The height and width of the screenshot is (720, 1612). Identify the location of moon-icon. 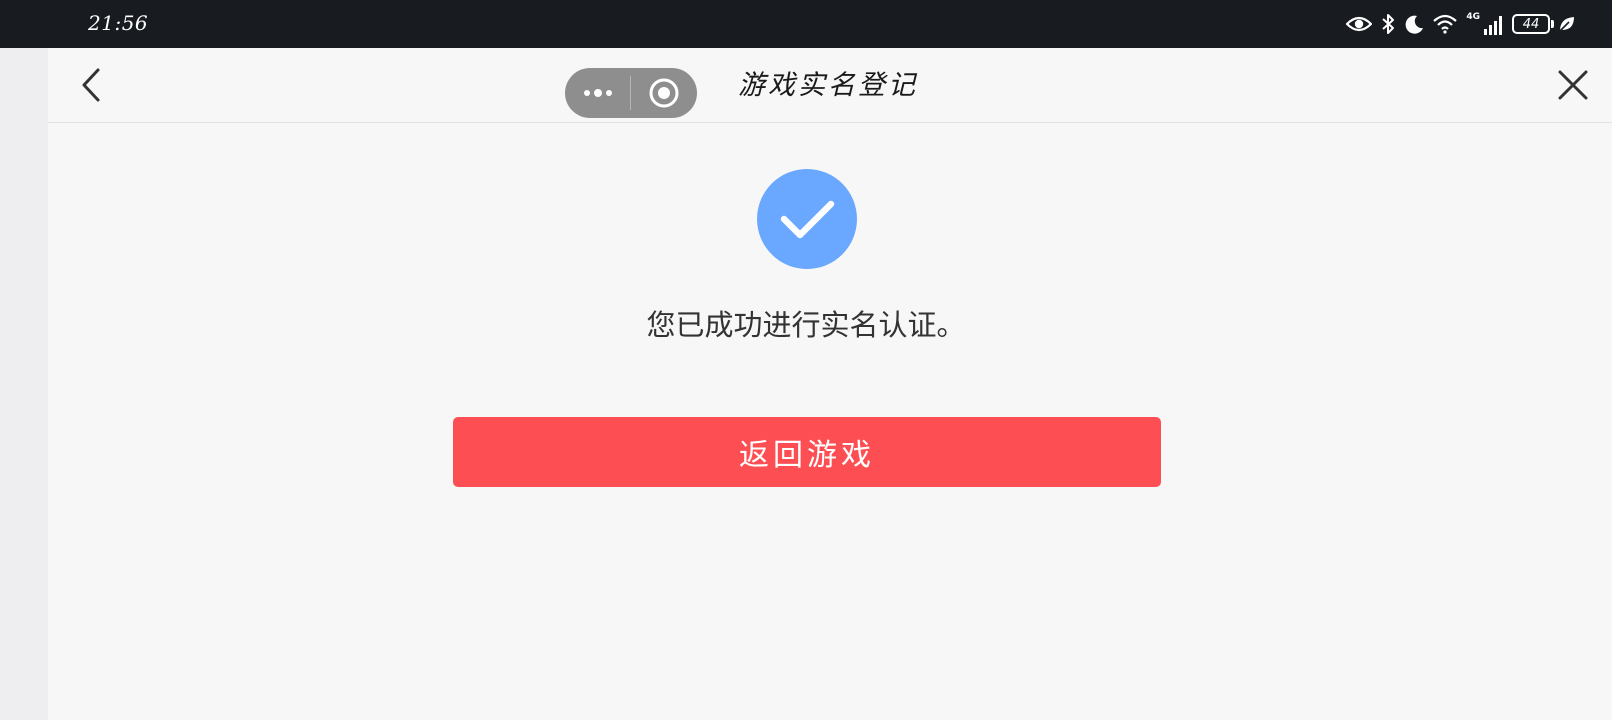
(1414, 24).